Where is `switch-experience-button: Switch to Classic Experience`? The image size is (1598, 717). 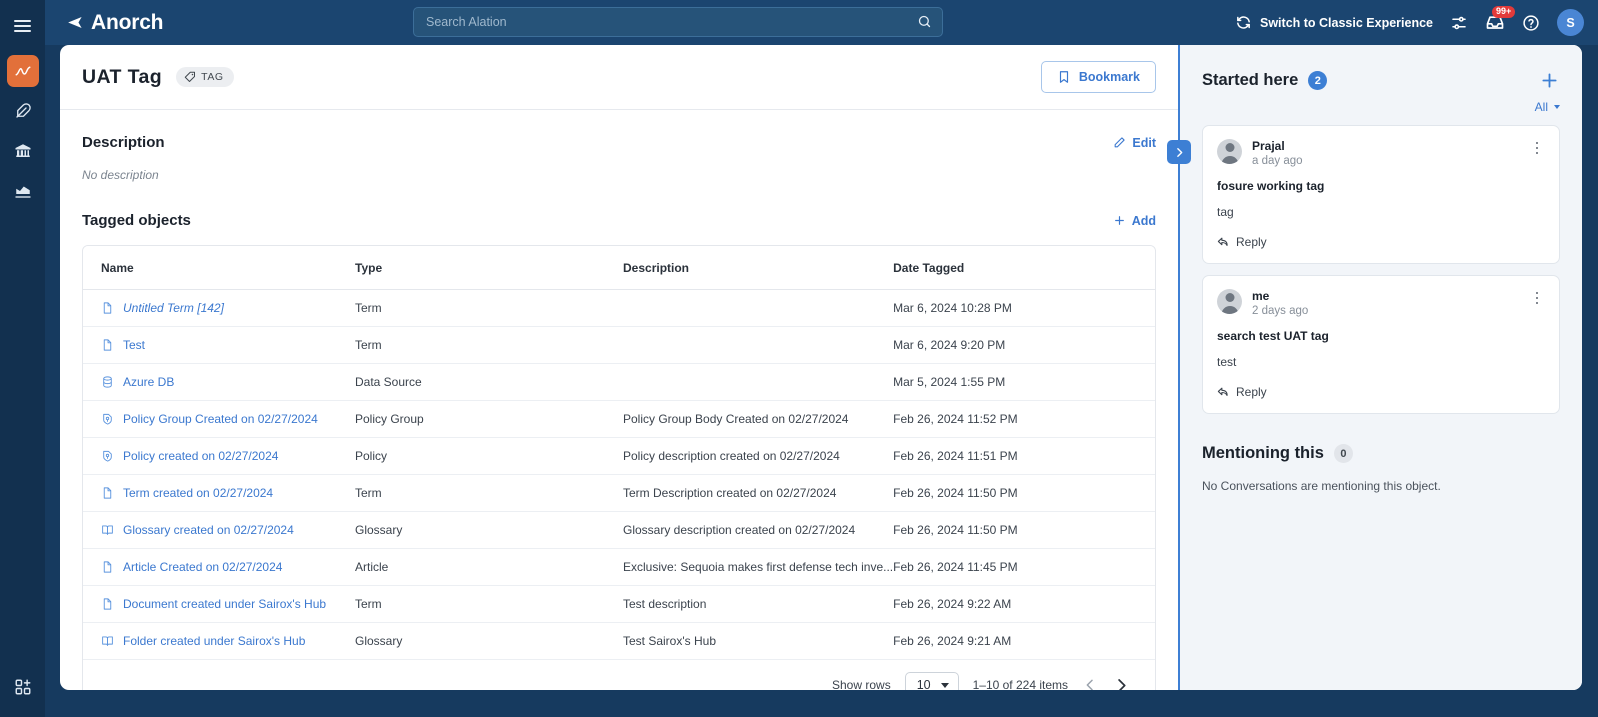
switch-experience-button: Switch to Classic Experience is located at coordinates (1334, 22).